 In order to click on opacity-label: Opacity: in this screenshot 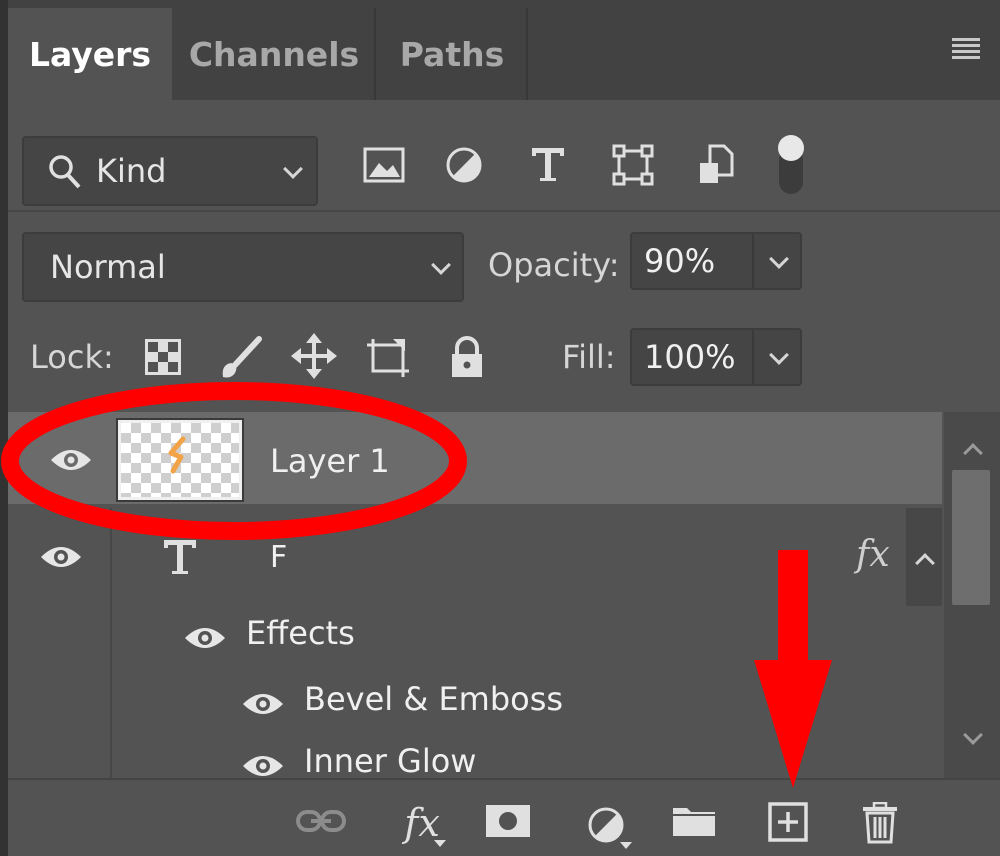, I will do `click(554, 265)`.